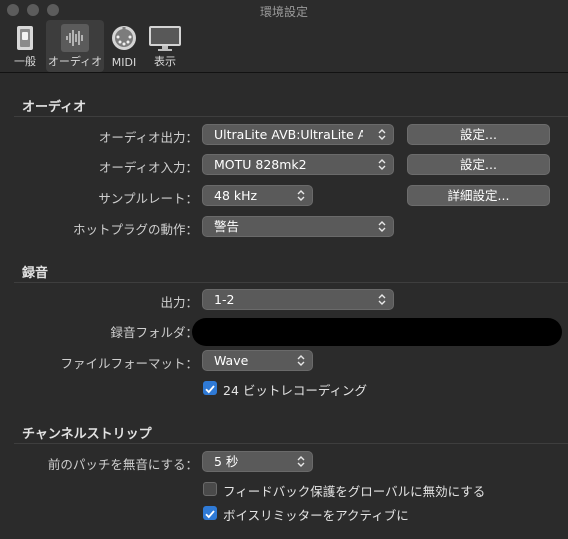 The width and height of the screenshot is (568, 539). Describe the element at coordinates (154, 332) in the screenshot. I see `recording-folder-label: 録音フォルダ：` at that location.